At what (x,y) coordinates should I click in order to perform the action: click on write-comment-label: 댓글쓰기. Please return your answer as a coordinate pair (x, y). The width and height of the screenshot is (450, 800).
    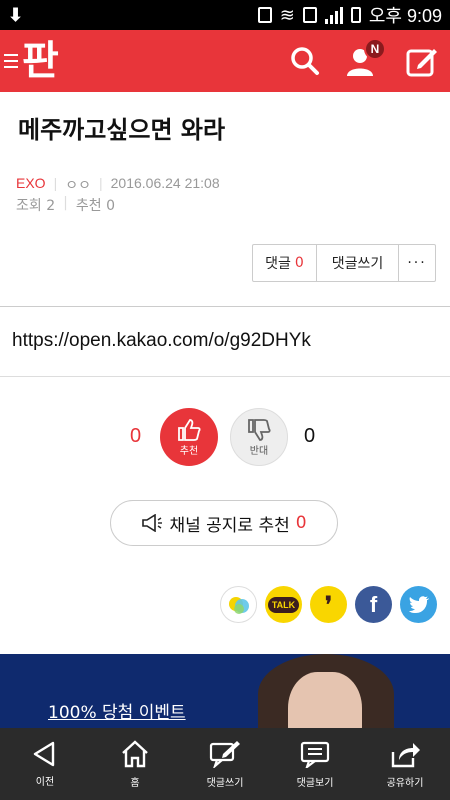
    Looking at the image, I should click on (357, 264).